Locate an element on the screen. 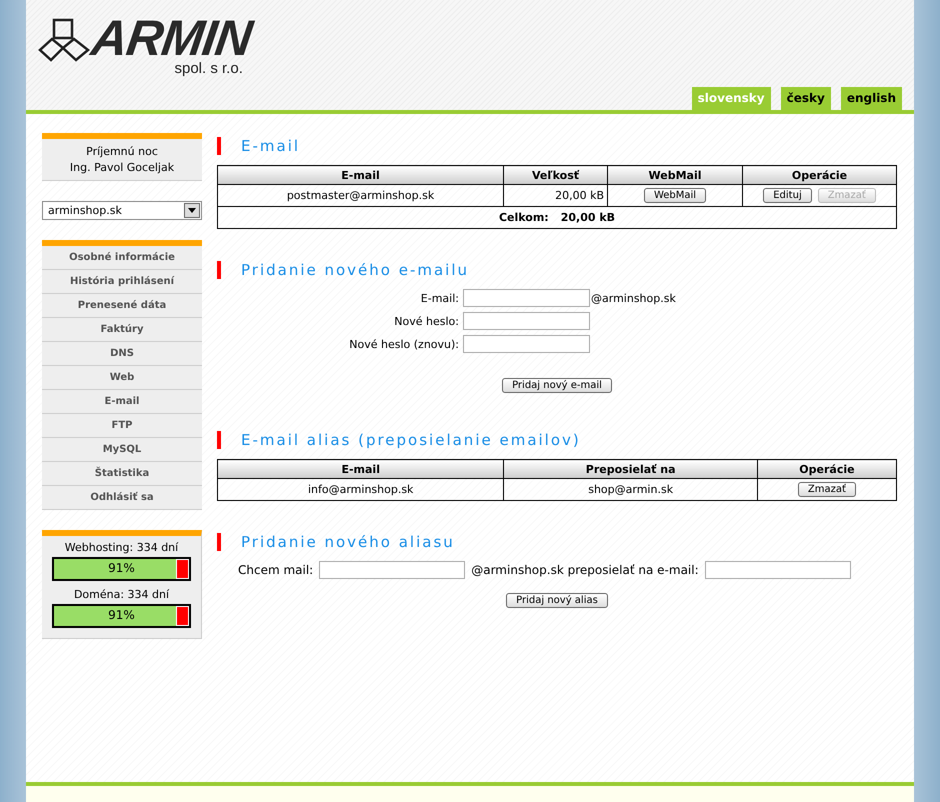  add-email-button: Pridaj nový e-mail is located at coordinates (557, 385).